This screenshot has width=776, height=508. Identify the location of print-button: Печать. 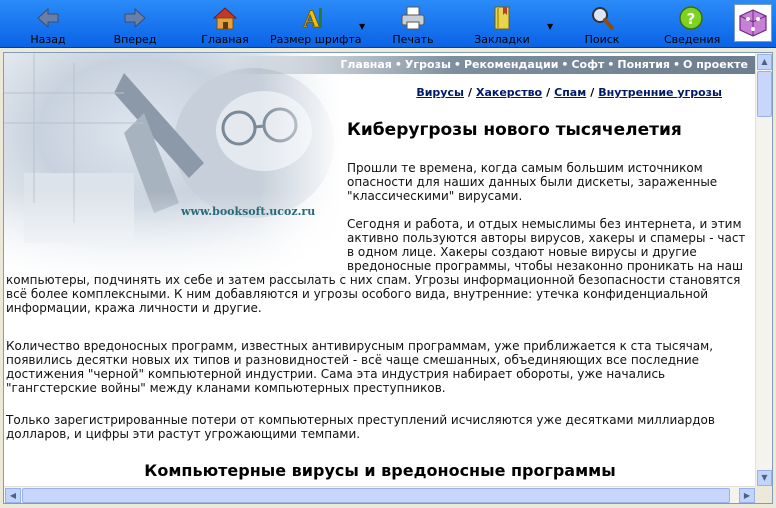
(413, 24).